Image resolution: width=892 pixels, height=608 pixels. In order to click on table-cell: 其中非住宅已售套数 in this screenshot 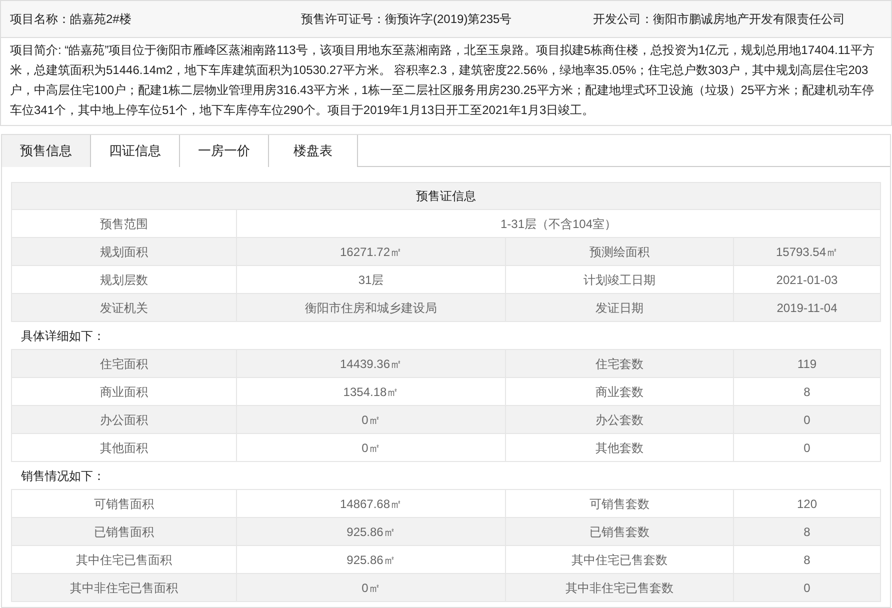, I will do `click(620, 588)`.